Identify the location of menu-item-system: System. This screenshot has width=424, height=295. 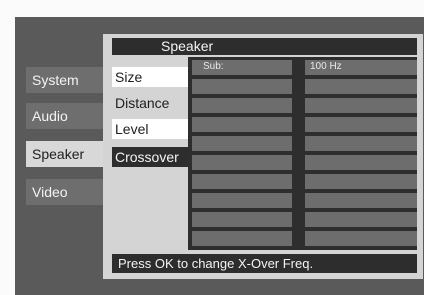
(64, 80).